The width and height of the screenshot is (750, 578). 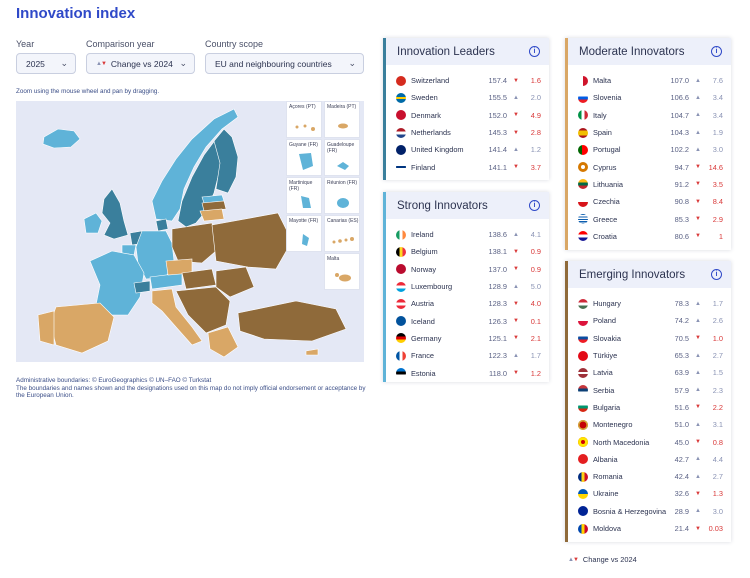 What do you see at coordinates (607, 407) in the screenshot?
I see `country-name: Bulgaria` at bounding box center [607, 407].